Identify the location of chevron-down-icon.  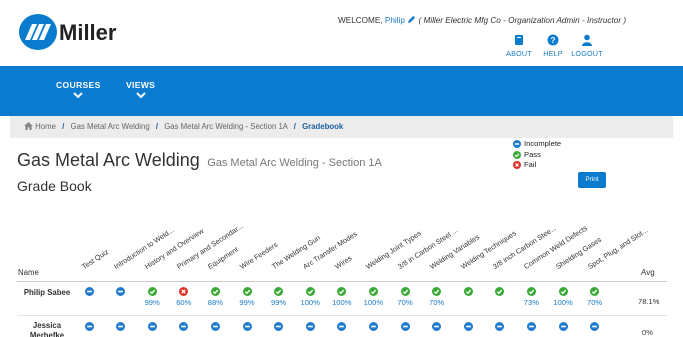
(140, 95).